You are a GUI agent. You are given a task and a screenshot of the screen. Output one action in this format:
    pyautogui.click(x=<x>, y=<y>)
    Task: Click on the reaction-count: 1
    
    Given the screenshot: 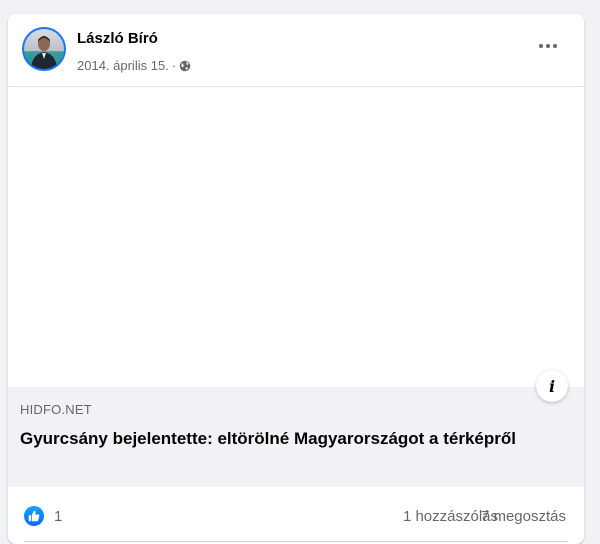 What is the action you would take?
    pyautogui.click(x=58, y=516)
    